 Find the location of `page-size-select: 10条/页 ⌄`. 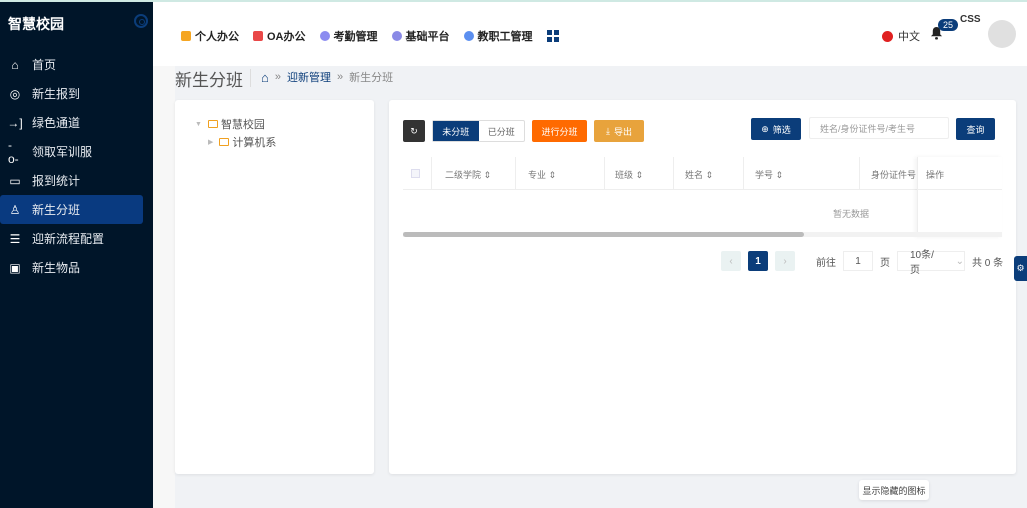

page-size-select: 10条/页 ⌄ is located at coordinates (931, 263).